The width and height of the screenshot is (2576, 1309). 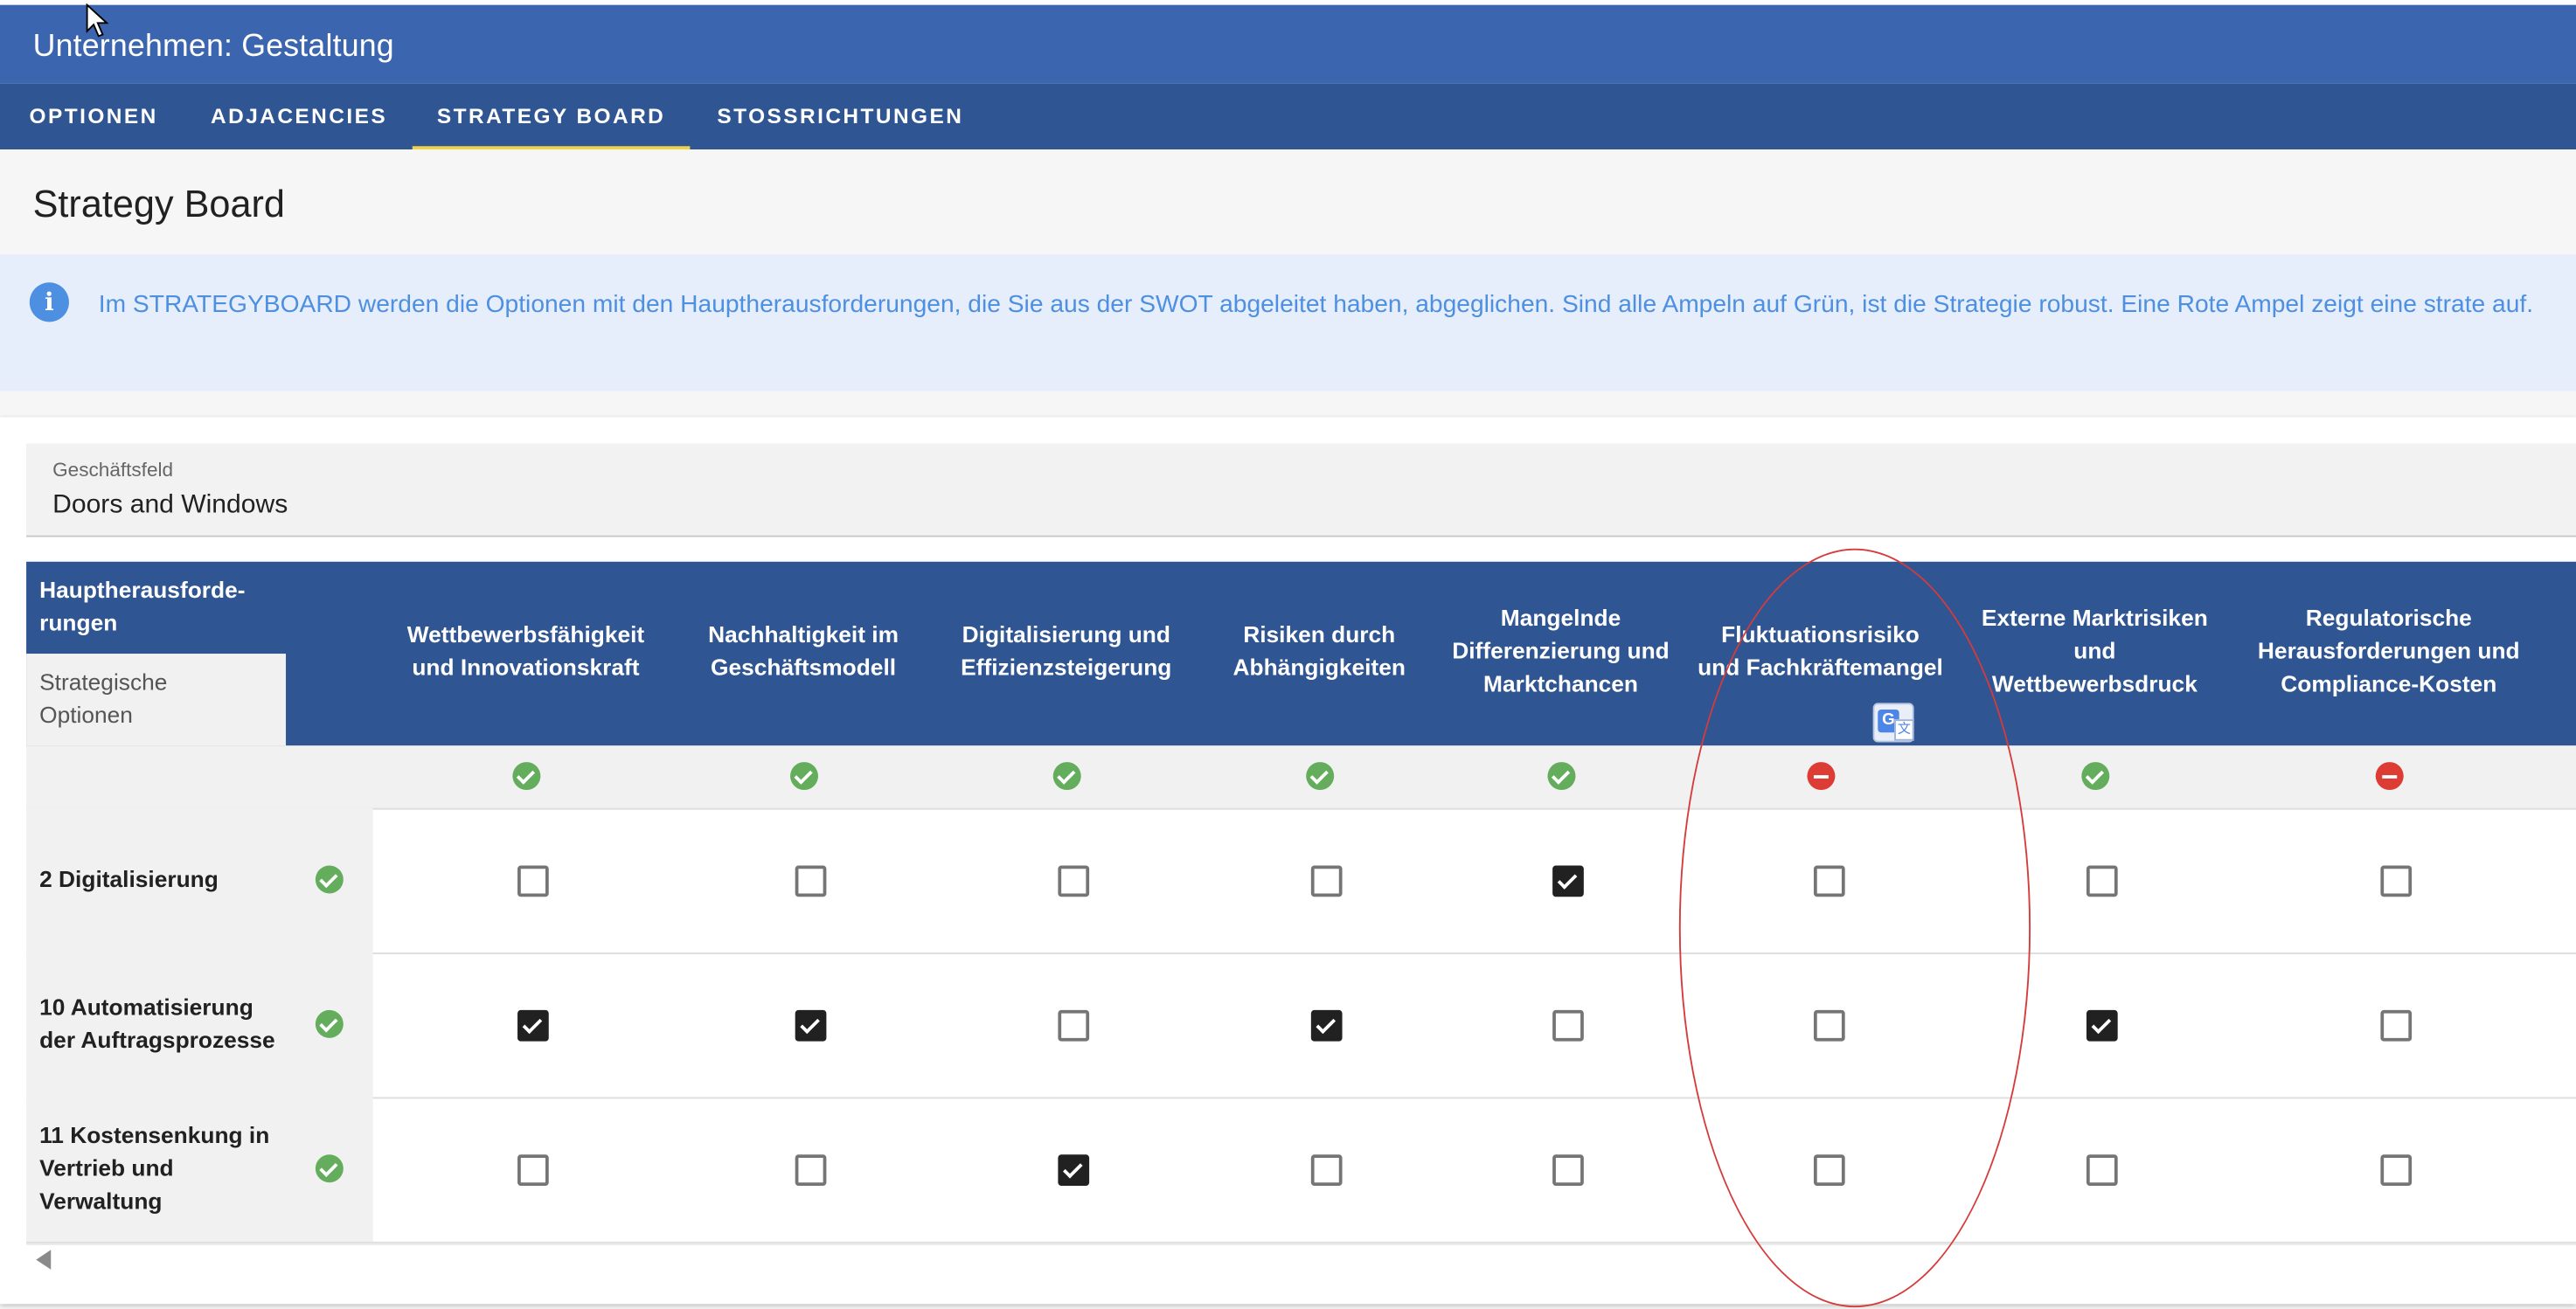 I want to click on app-bar: Unternehmen: Gestaltung, so click(x=1288, y=44).